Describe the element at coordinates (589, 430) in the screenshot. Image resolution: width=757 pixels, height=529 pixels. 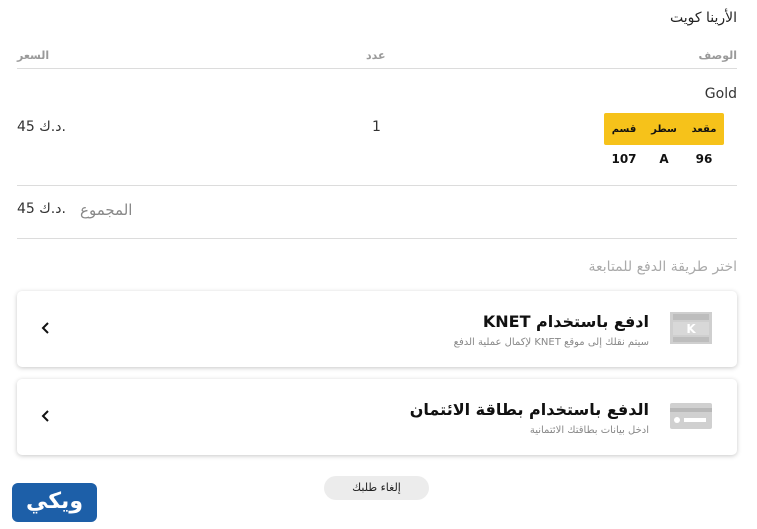
I see `pay-credit-card-subtitle: ادخل بيانات بطاقتك الائتمانية` at that location.